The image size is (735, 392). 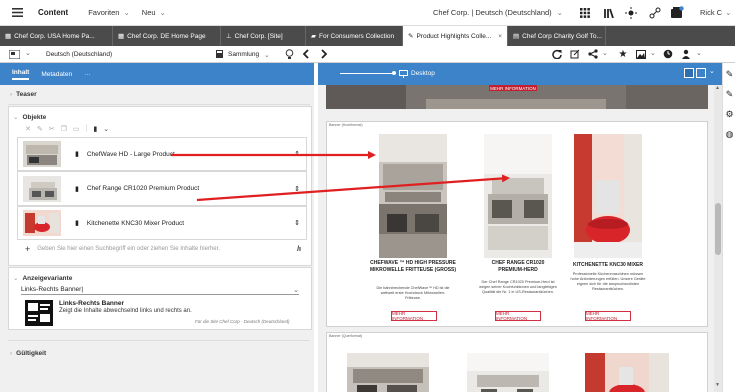 I want to click on preview-split-button, so click(x=701, y=73).